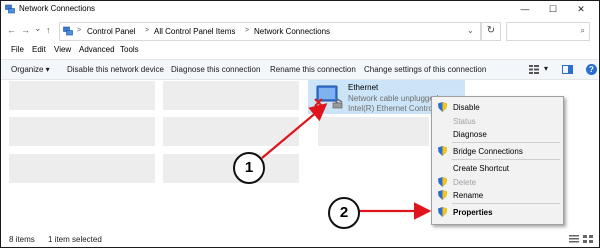 Image resolution: width=600 pixels, height=248 pixels. Describe the element at coordinates (10, 9) in the screenshot. I see `app-network-icon` at that location.